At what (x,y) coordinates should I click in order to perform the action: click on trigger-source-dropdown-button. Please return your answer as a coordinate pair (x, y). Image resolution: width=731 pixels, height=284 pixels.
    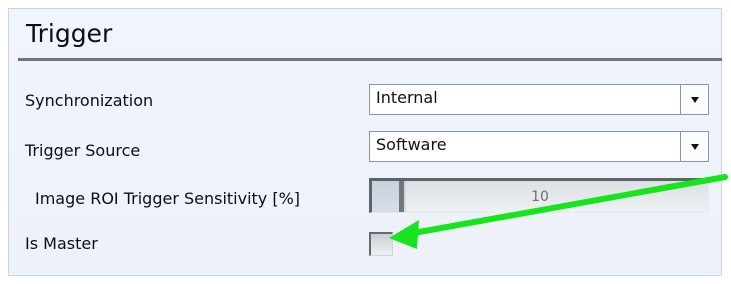
    Looking at the image, I should click on (694, 146).